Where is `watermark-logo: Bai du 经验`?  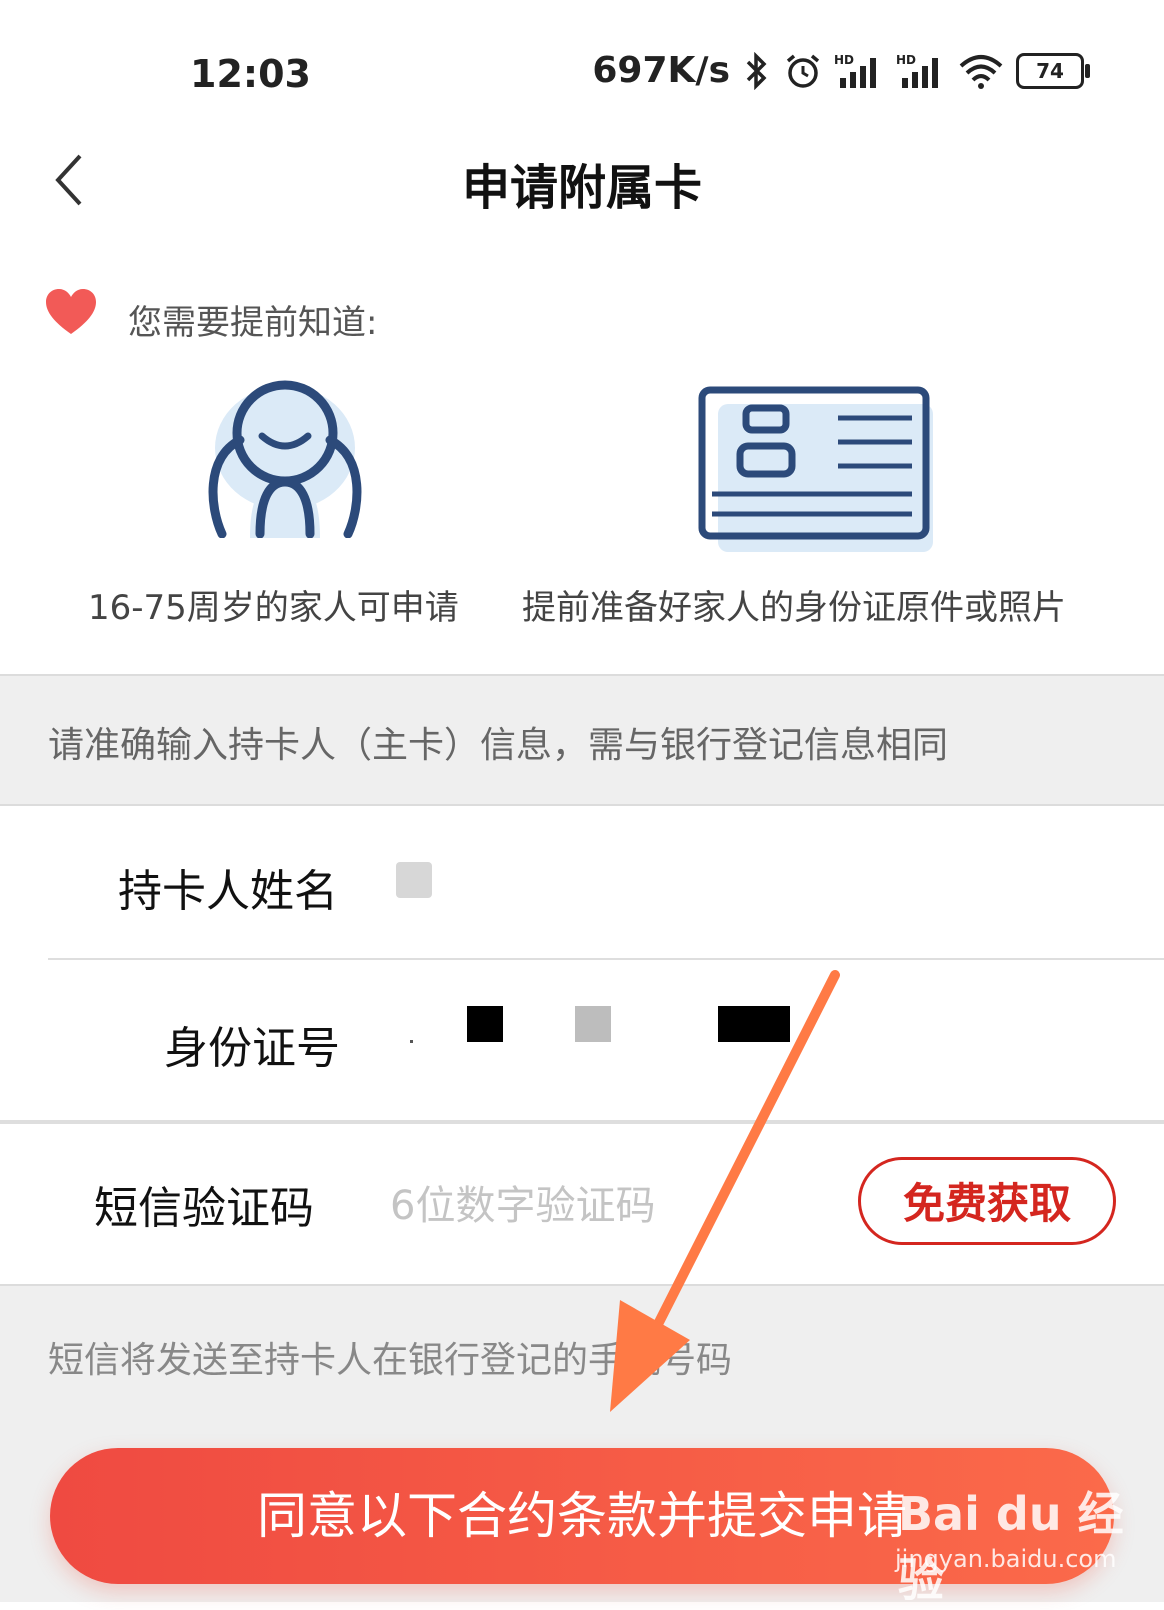
watermark-logo: Bai du 经验 is located at coordinates (1011, 1547).